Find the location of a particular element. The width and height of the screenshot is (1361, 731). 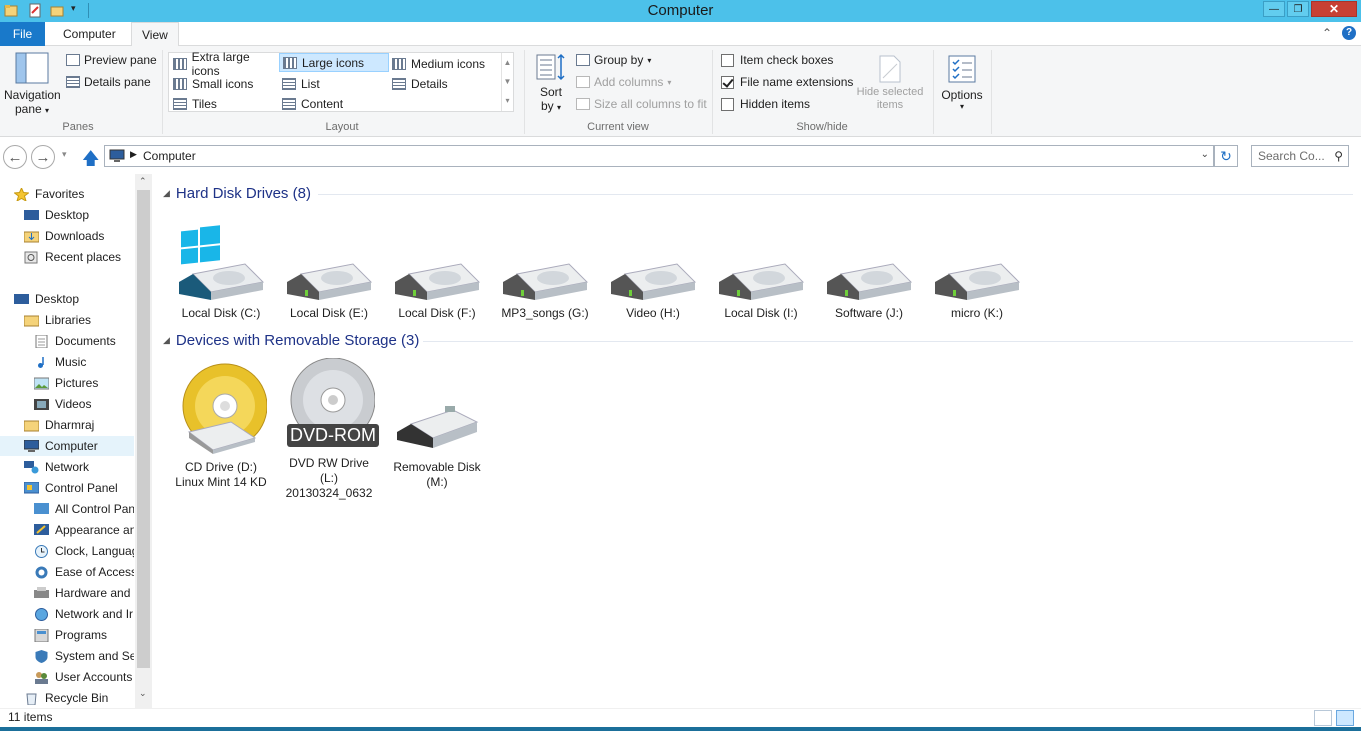

nav-favorites: Favorites is located at coordinates (74, 194).